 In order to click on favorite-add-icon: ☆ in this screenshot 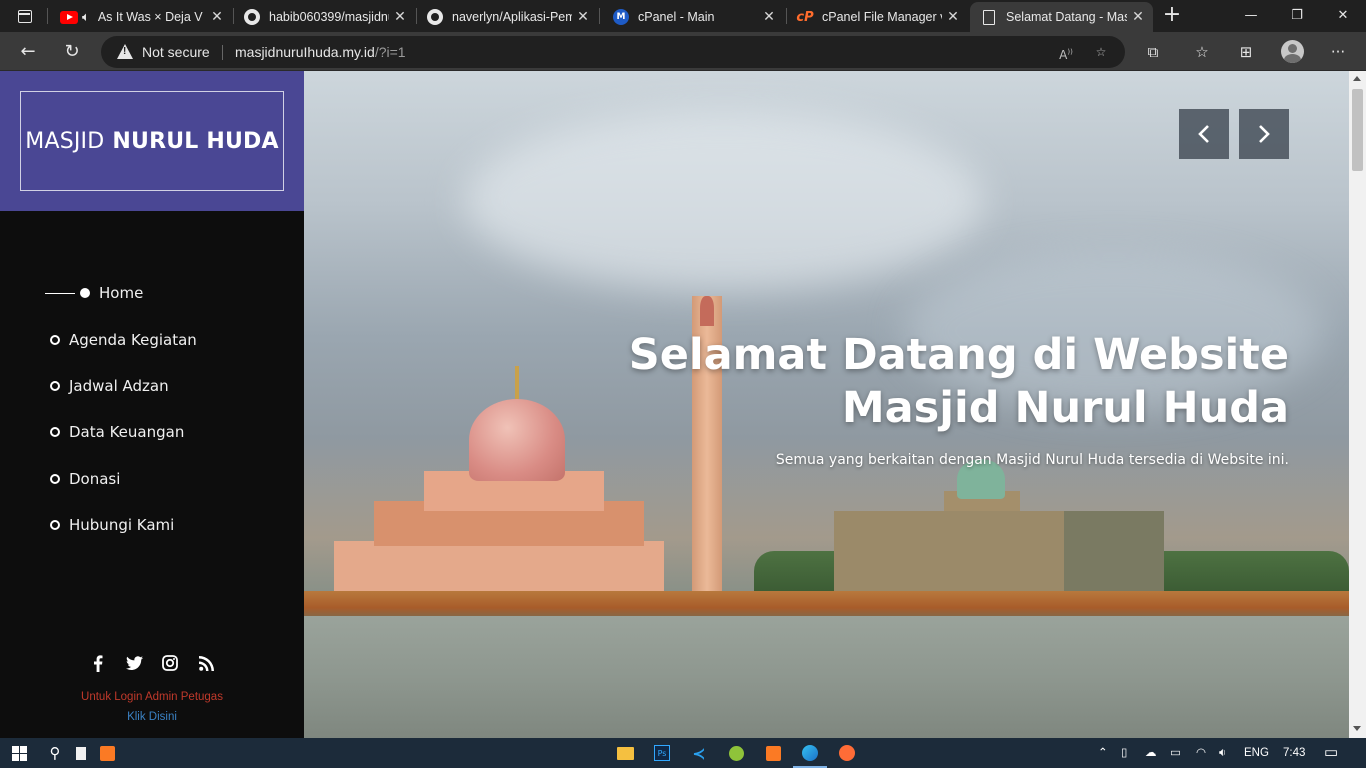, I will do `click(1101, 52)`.